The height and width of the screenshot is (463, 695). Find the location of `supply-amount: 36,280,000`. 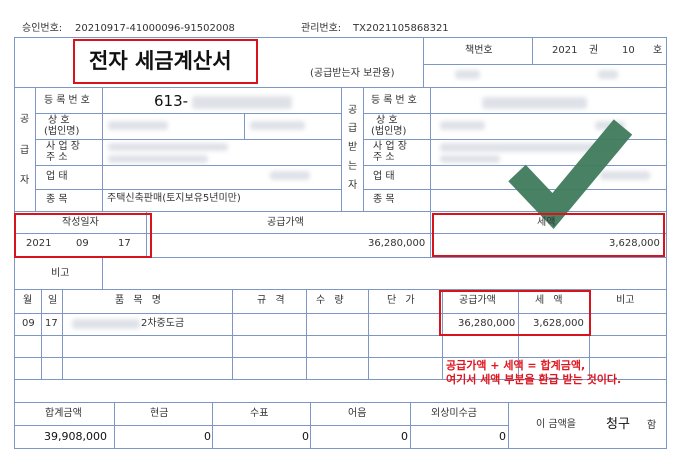

supply-amount: 36,280,000 is located at coordinates (397, 243).